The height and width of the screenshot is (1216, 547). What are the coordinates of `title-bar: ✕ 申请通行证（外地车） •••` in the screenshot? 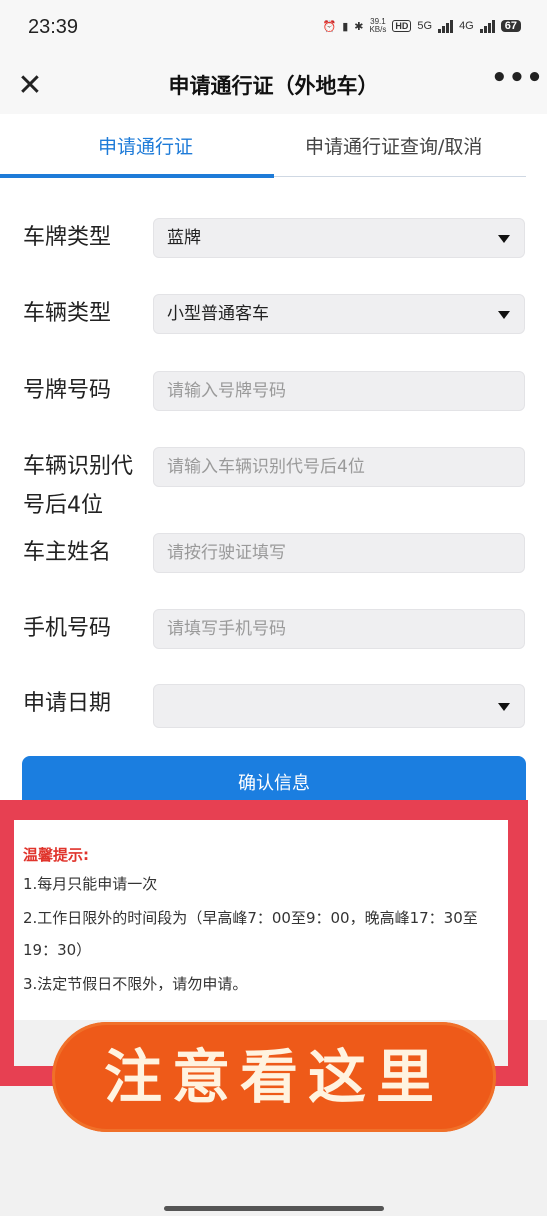 It's located at (273, 86).